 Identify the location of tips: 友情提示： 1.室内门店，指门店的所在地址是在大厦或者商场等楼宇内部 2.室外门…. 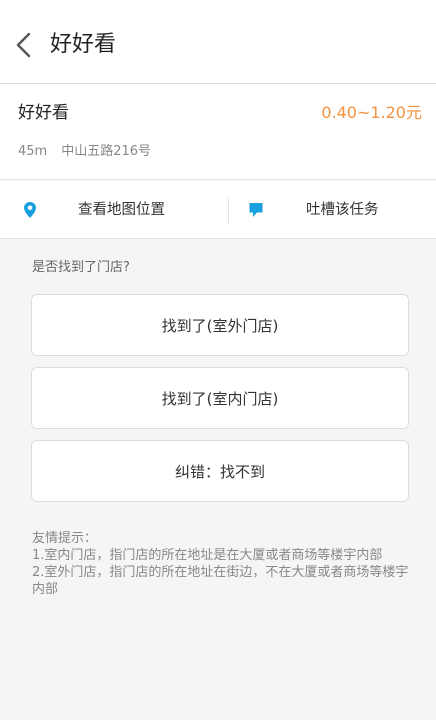
(224, 564).